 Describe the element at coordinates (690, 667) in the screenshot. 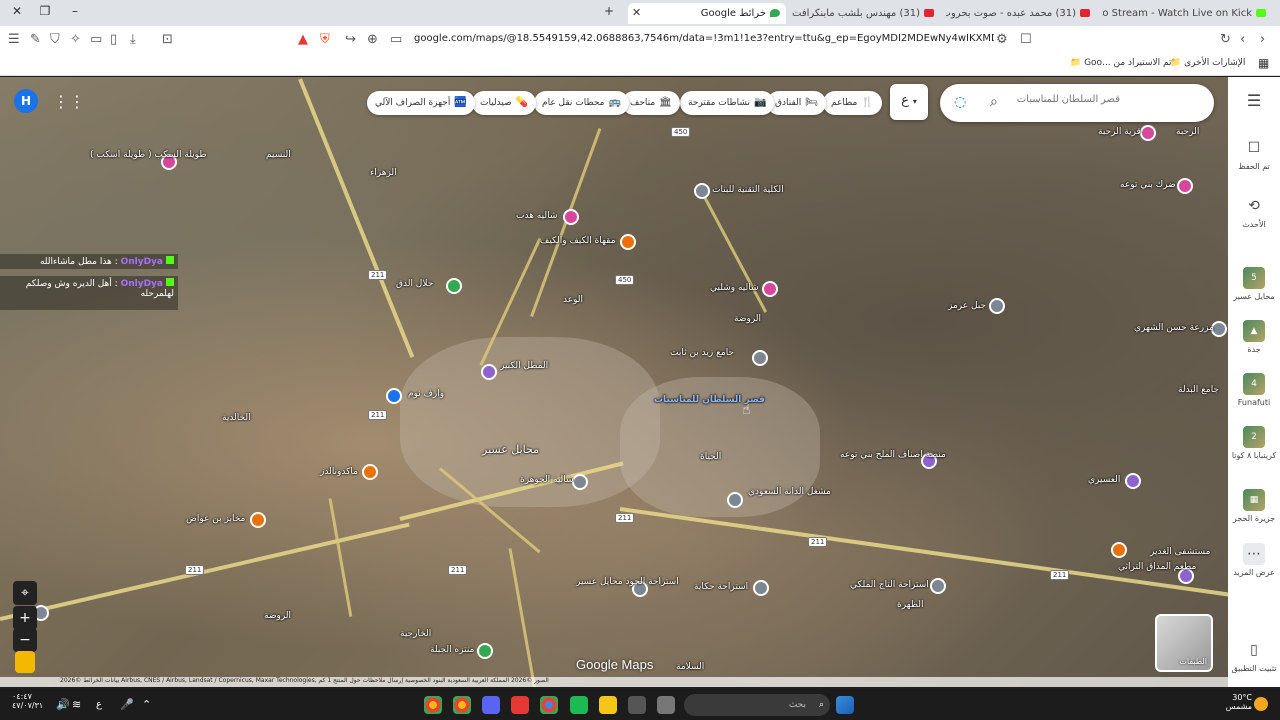

I see `place-label: السلامة` at that location.